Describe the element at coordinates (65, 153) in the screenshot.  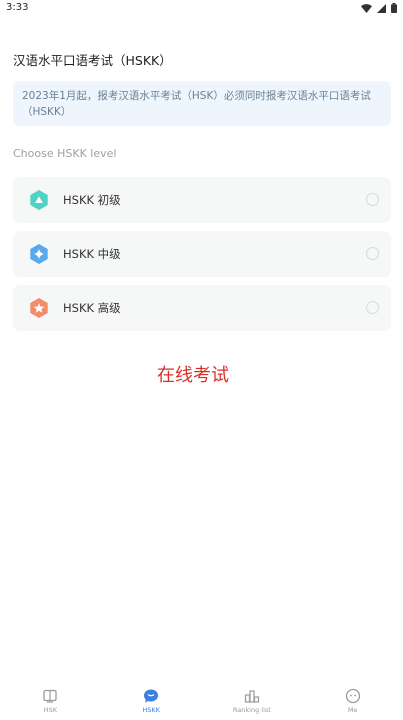
I see `section-label: Choose HSKK level` at that location.